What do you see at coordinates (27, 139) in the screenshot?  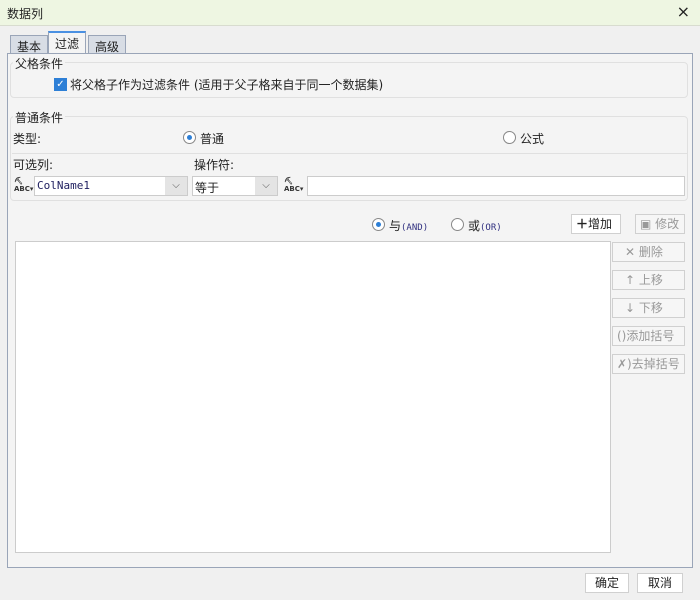 I see `type-label: 类型:` at bounding box center [27, 139].